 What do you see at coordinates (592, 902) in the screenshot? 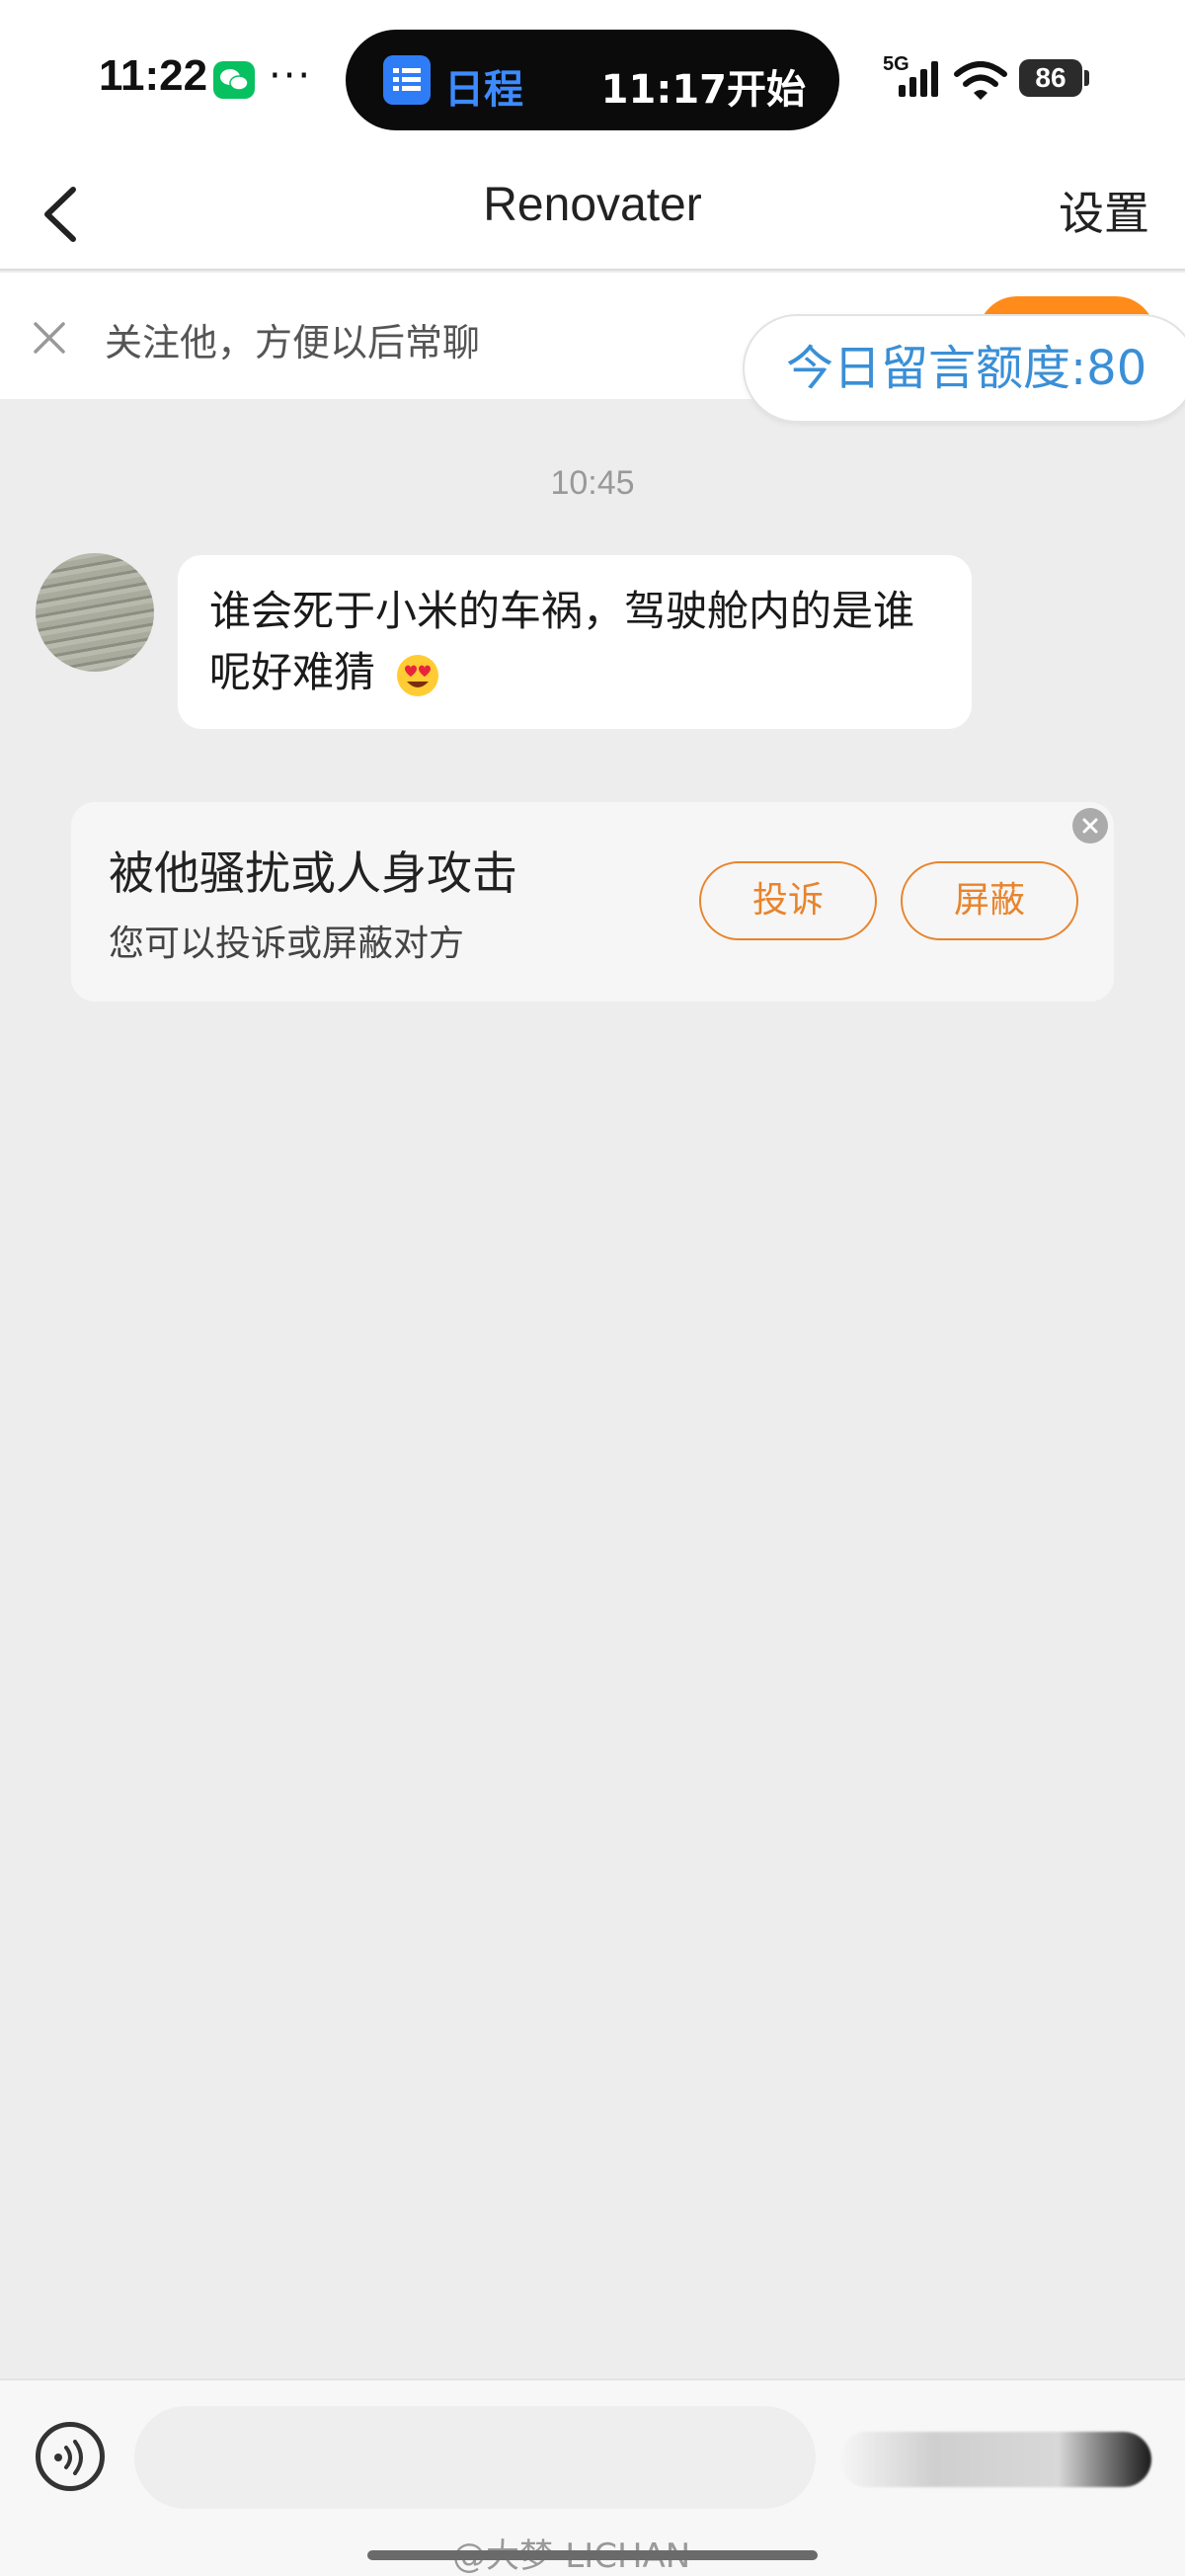
I see `harassment-notice-card: 被他骚扰或人身攻击 您可以投诉或屏蔽对方 投诉 屏蔽` at bounding box center [592, 902].